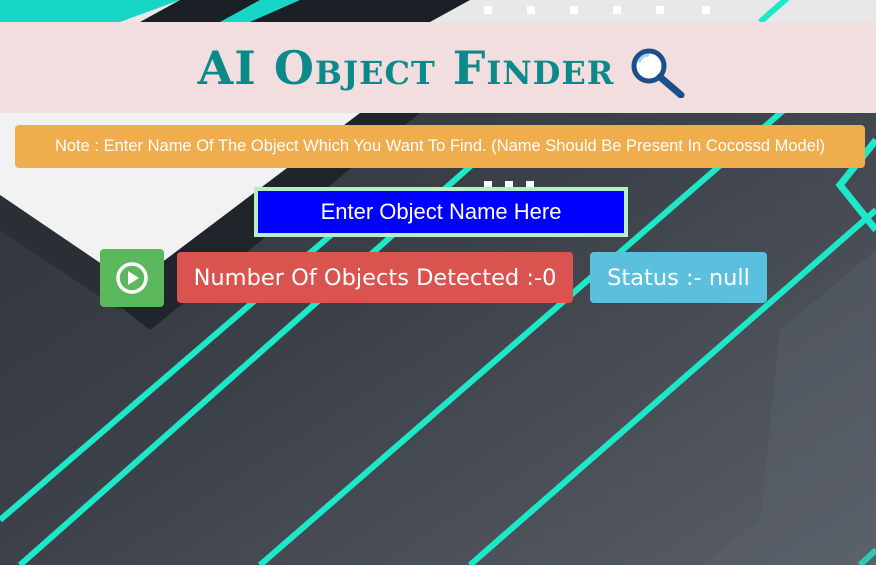  I want to click on object-name-input, so click(441, 212).